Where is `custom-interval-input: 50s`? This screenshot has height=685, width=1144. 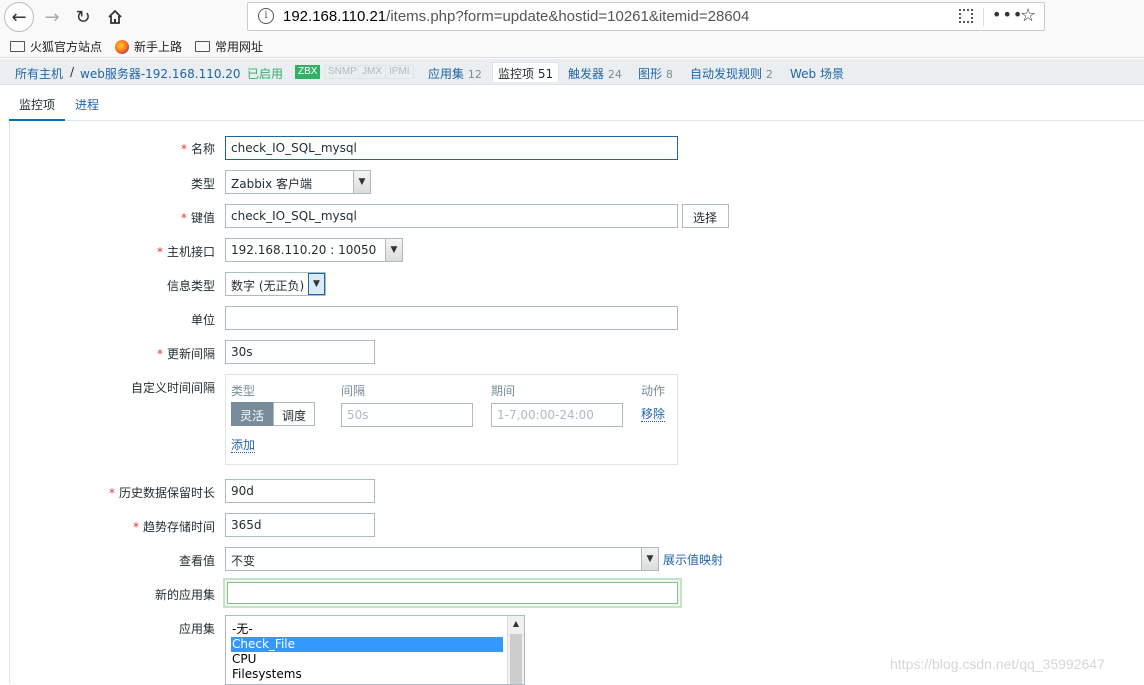 custom-interval-input: 50s is located at coordinates (407, 415).